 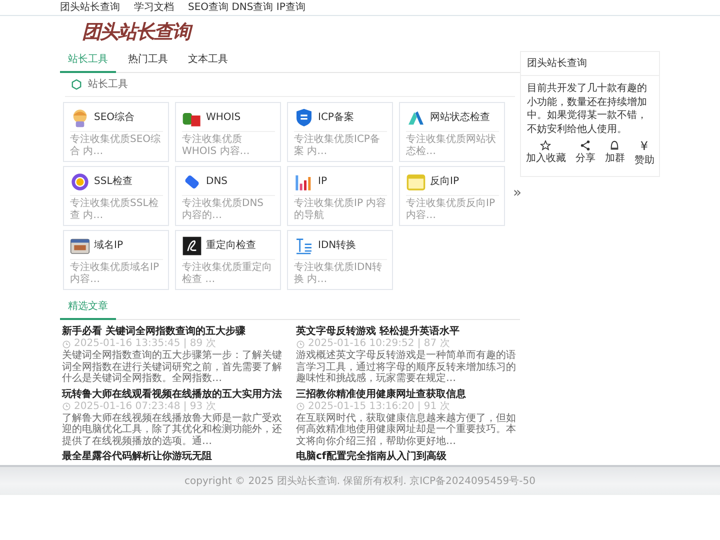 What do you see at coordinates (517, 193) in the screenshot?
I see `more-button: »` at bounding box center [517, 193].